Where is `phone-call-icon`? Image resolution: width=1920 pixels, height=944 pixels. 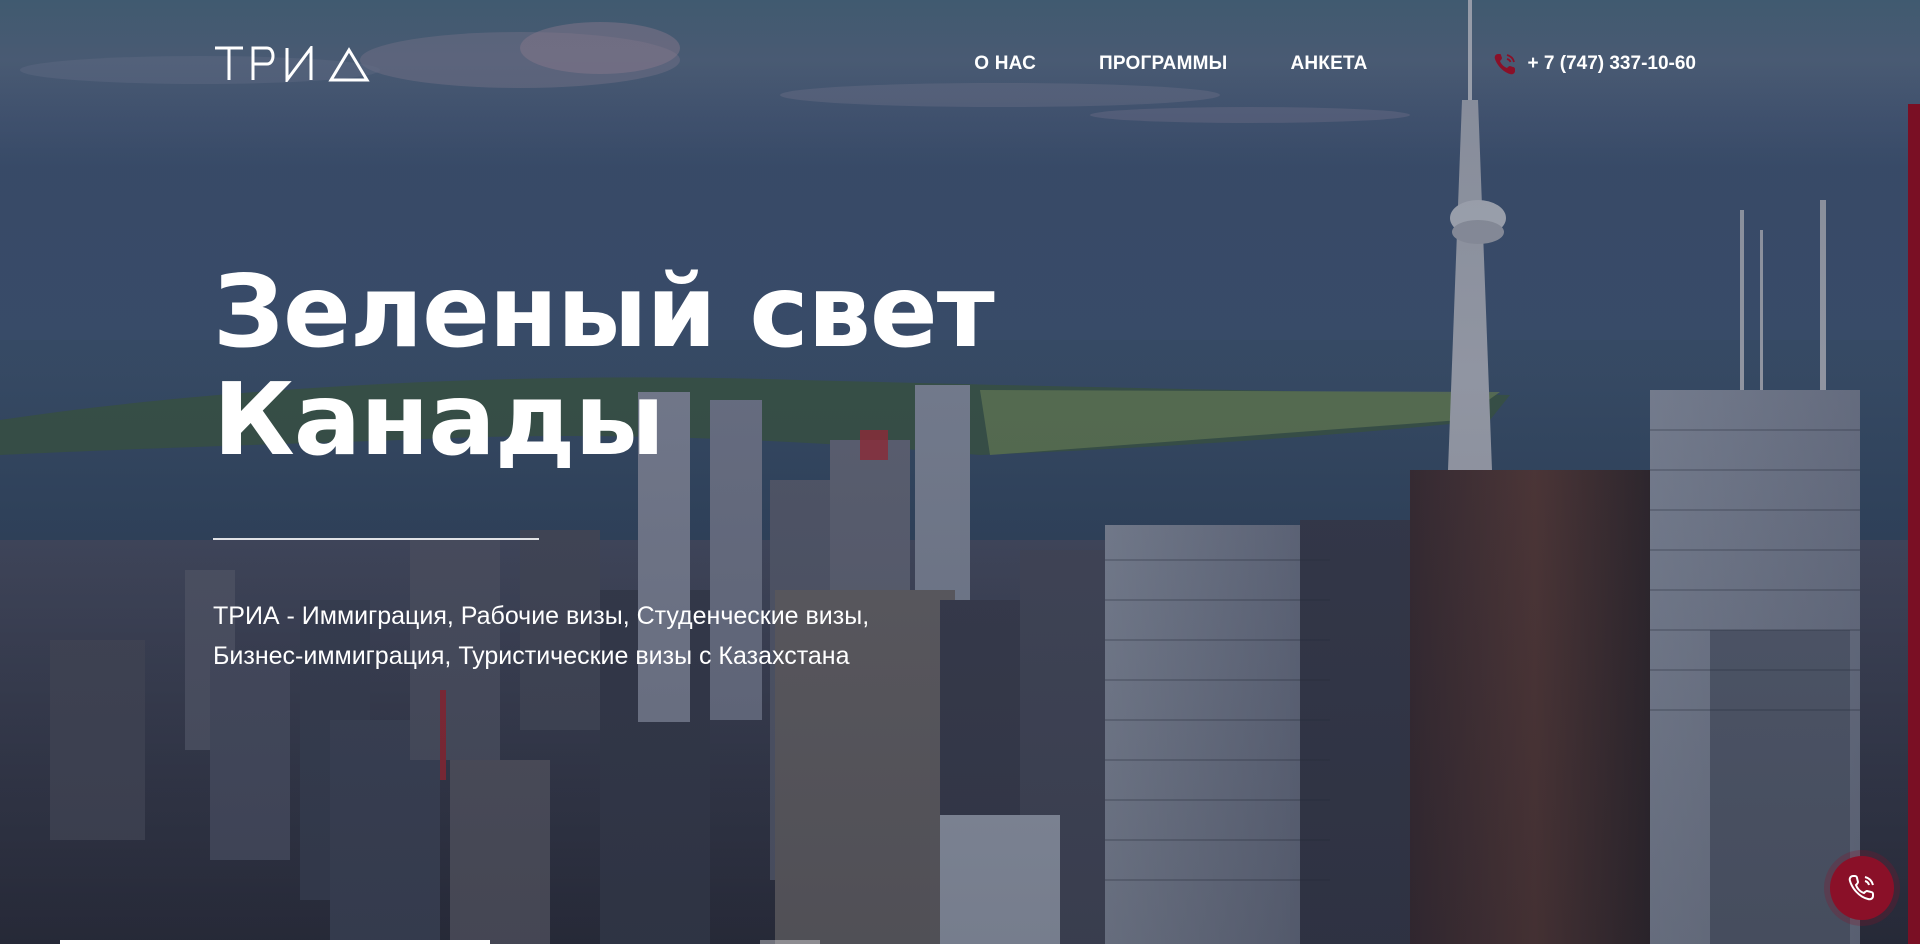 phone-call-icon is located at coordinates (1861, 888).